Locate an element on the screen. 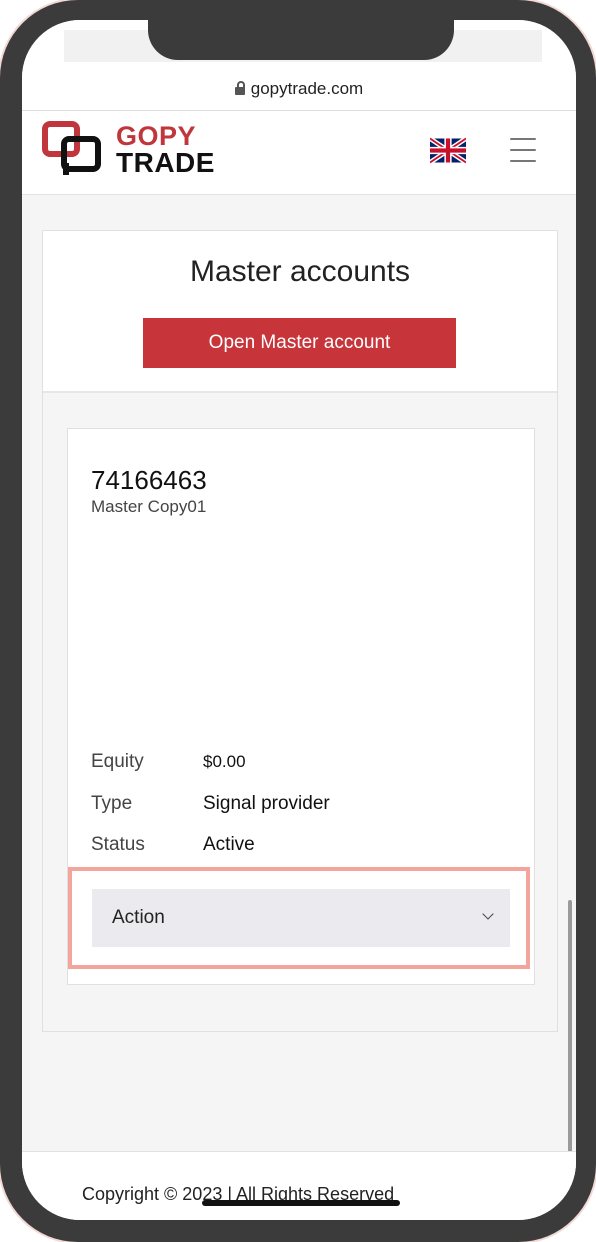  scrollbar is located at coordinates (570, 1029).